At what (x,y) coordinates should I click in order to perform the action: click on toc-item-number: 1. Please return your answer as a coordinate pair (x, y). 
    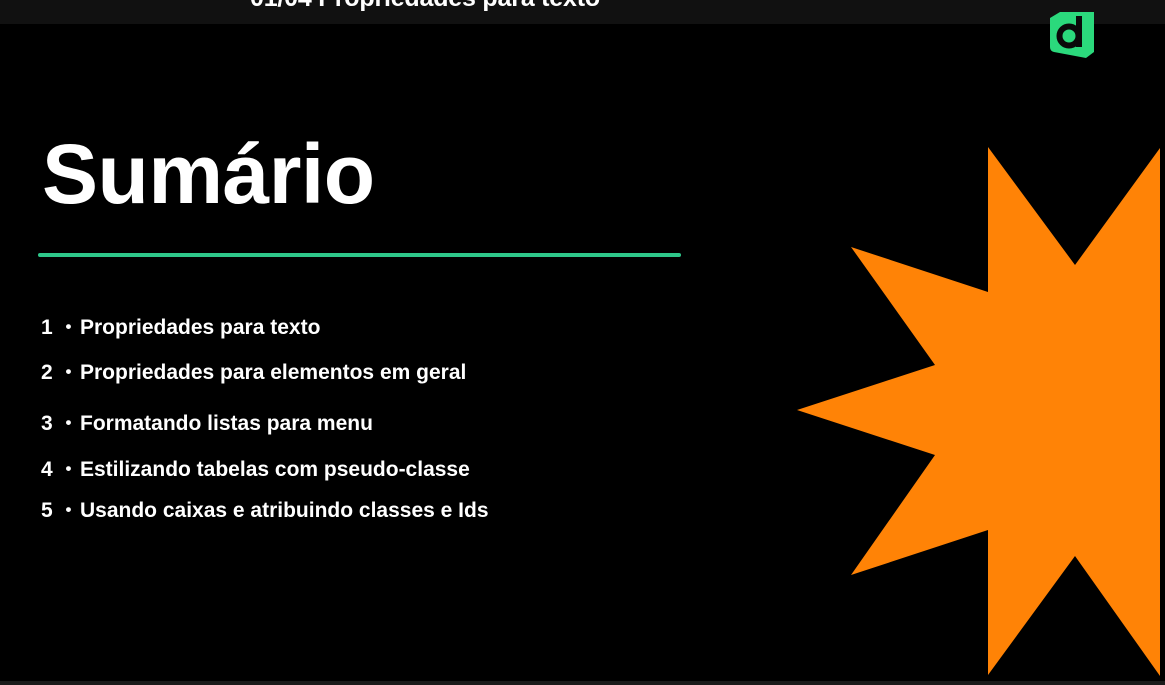
    Looking at the image, I should click on (47, 327).